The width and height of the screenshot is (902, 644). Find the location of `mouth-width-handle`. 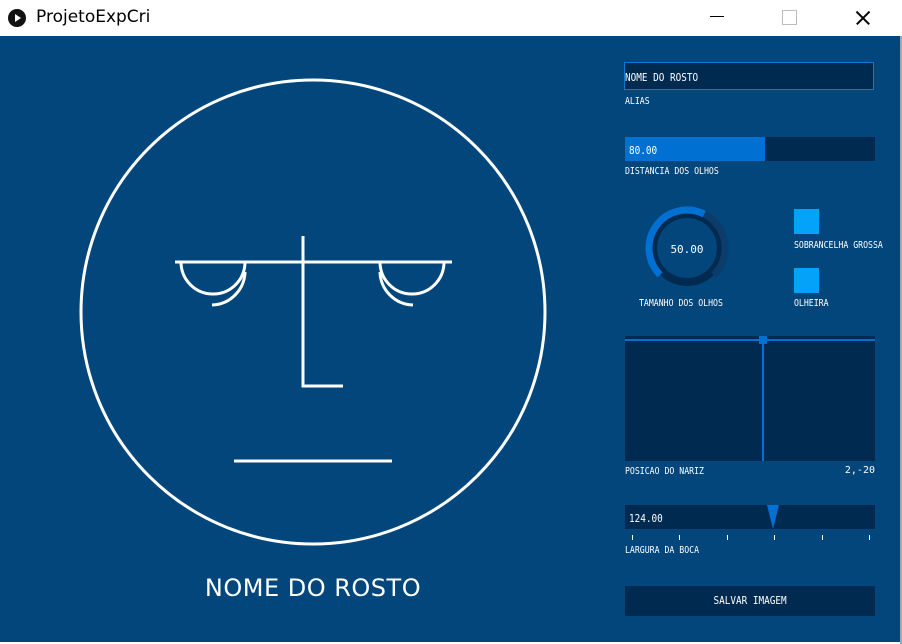

mouth-width-handle is located at coordinates (773, 517).